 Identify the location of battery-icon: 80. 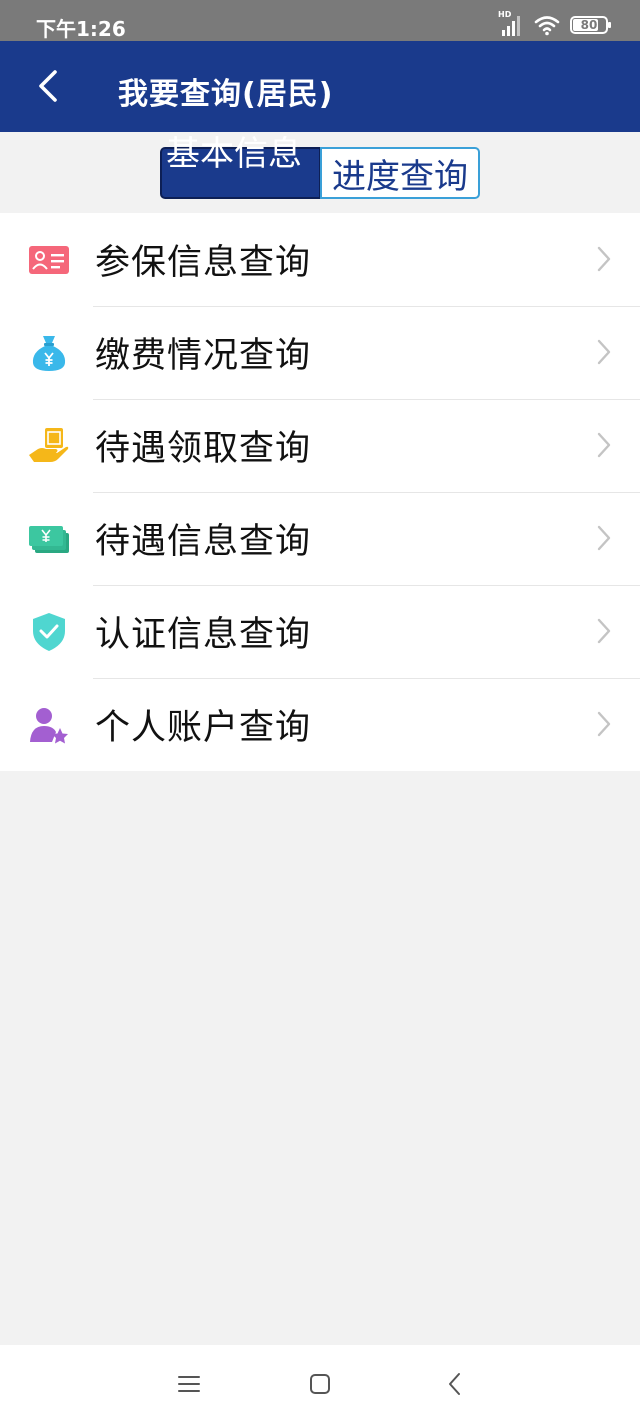
(590, 25).